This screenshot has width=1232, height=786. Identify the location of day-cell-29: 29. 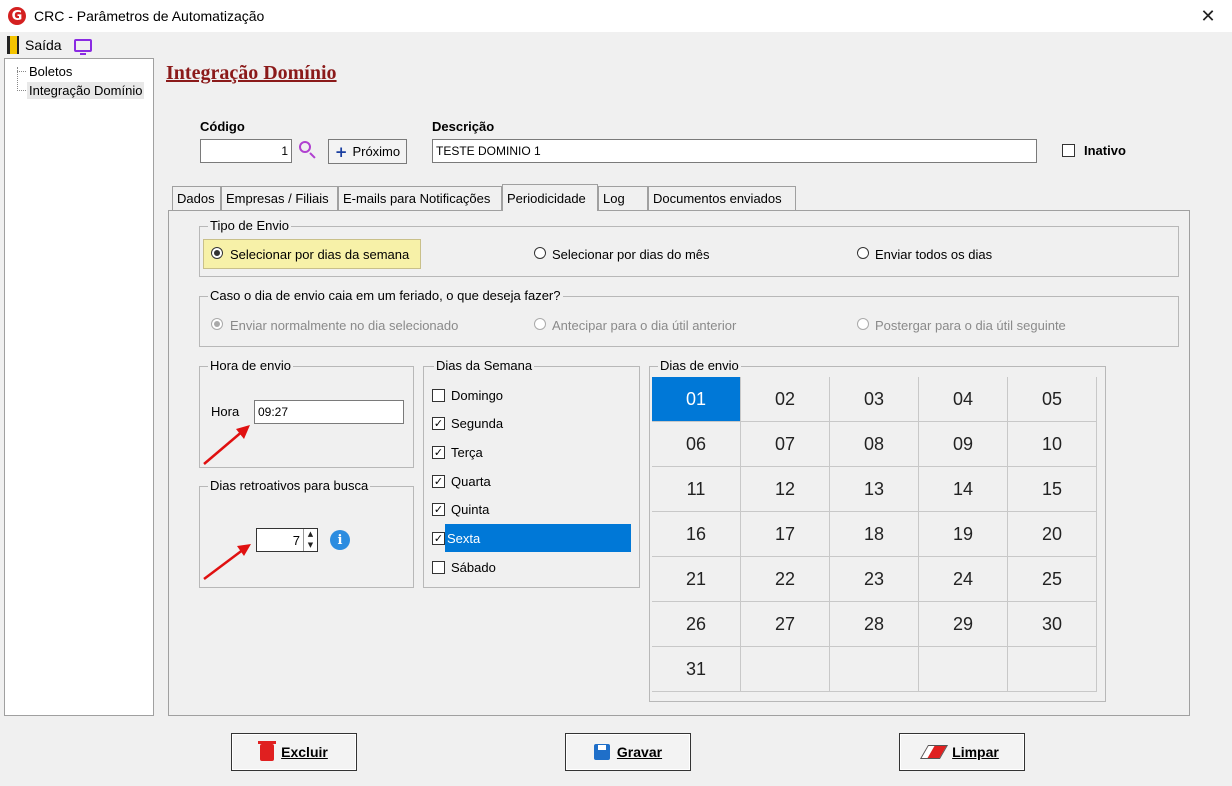
(963, 624).